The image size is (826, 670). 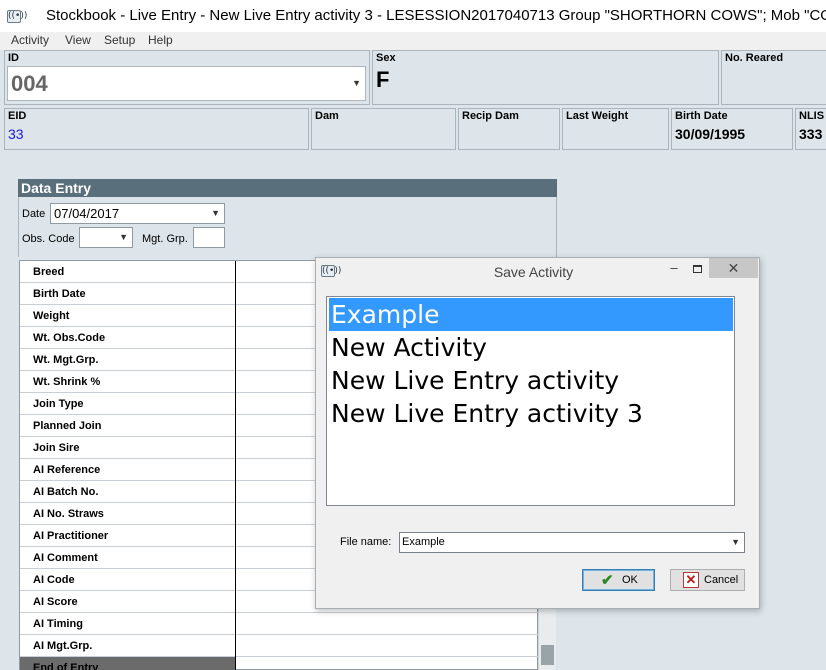 What do you see at coordinates (13, 58) in the screenshot?
I see `id-label: ID` at bounding box center [13, 58].